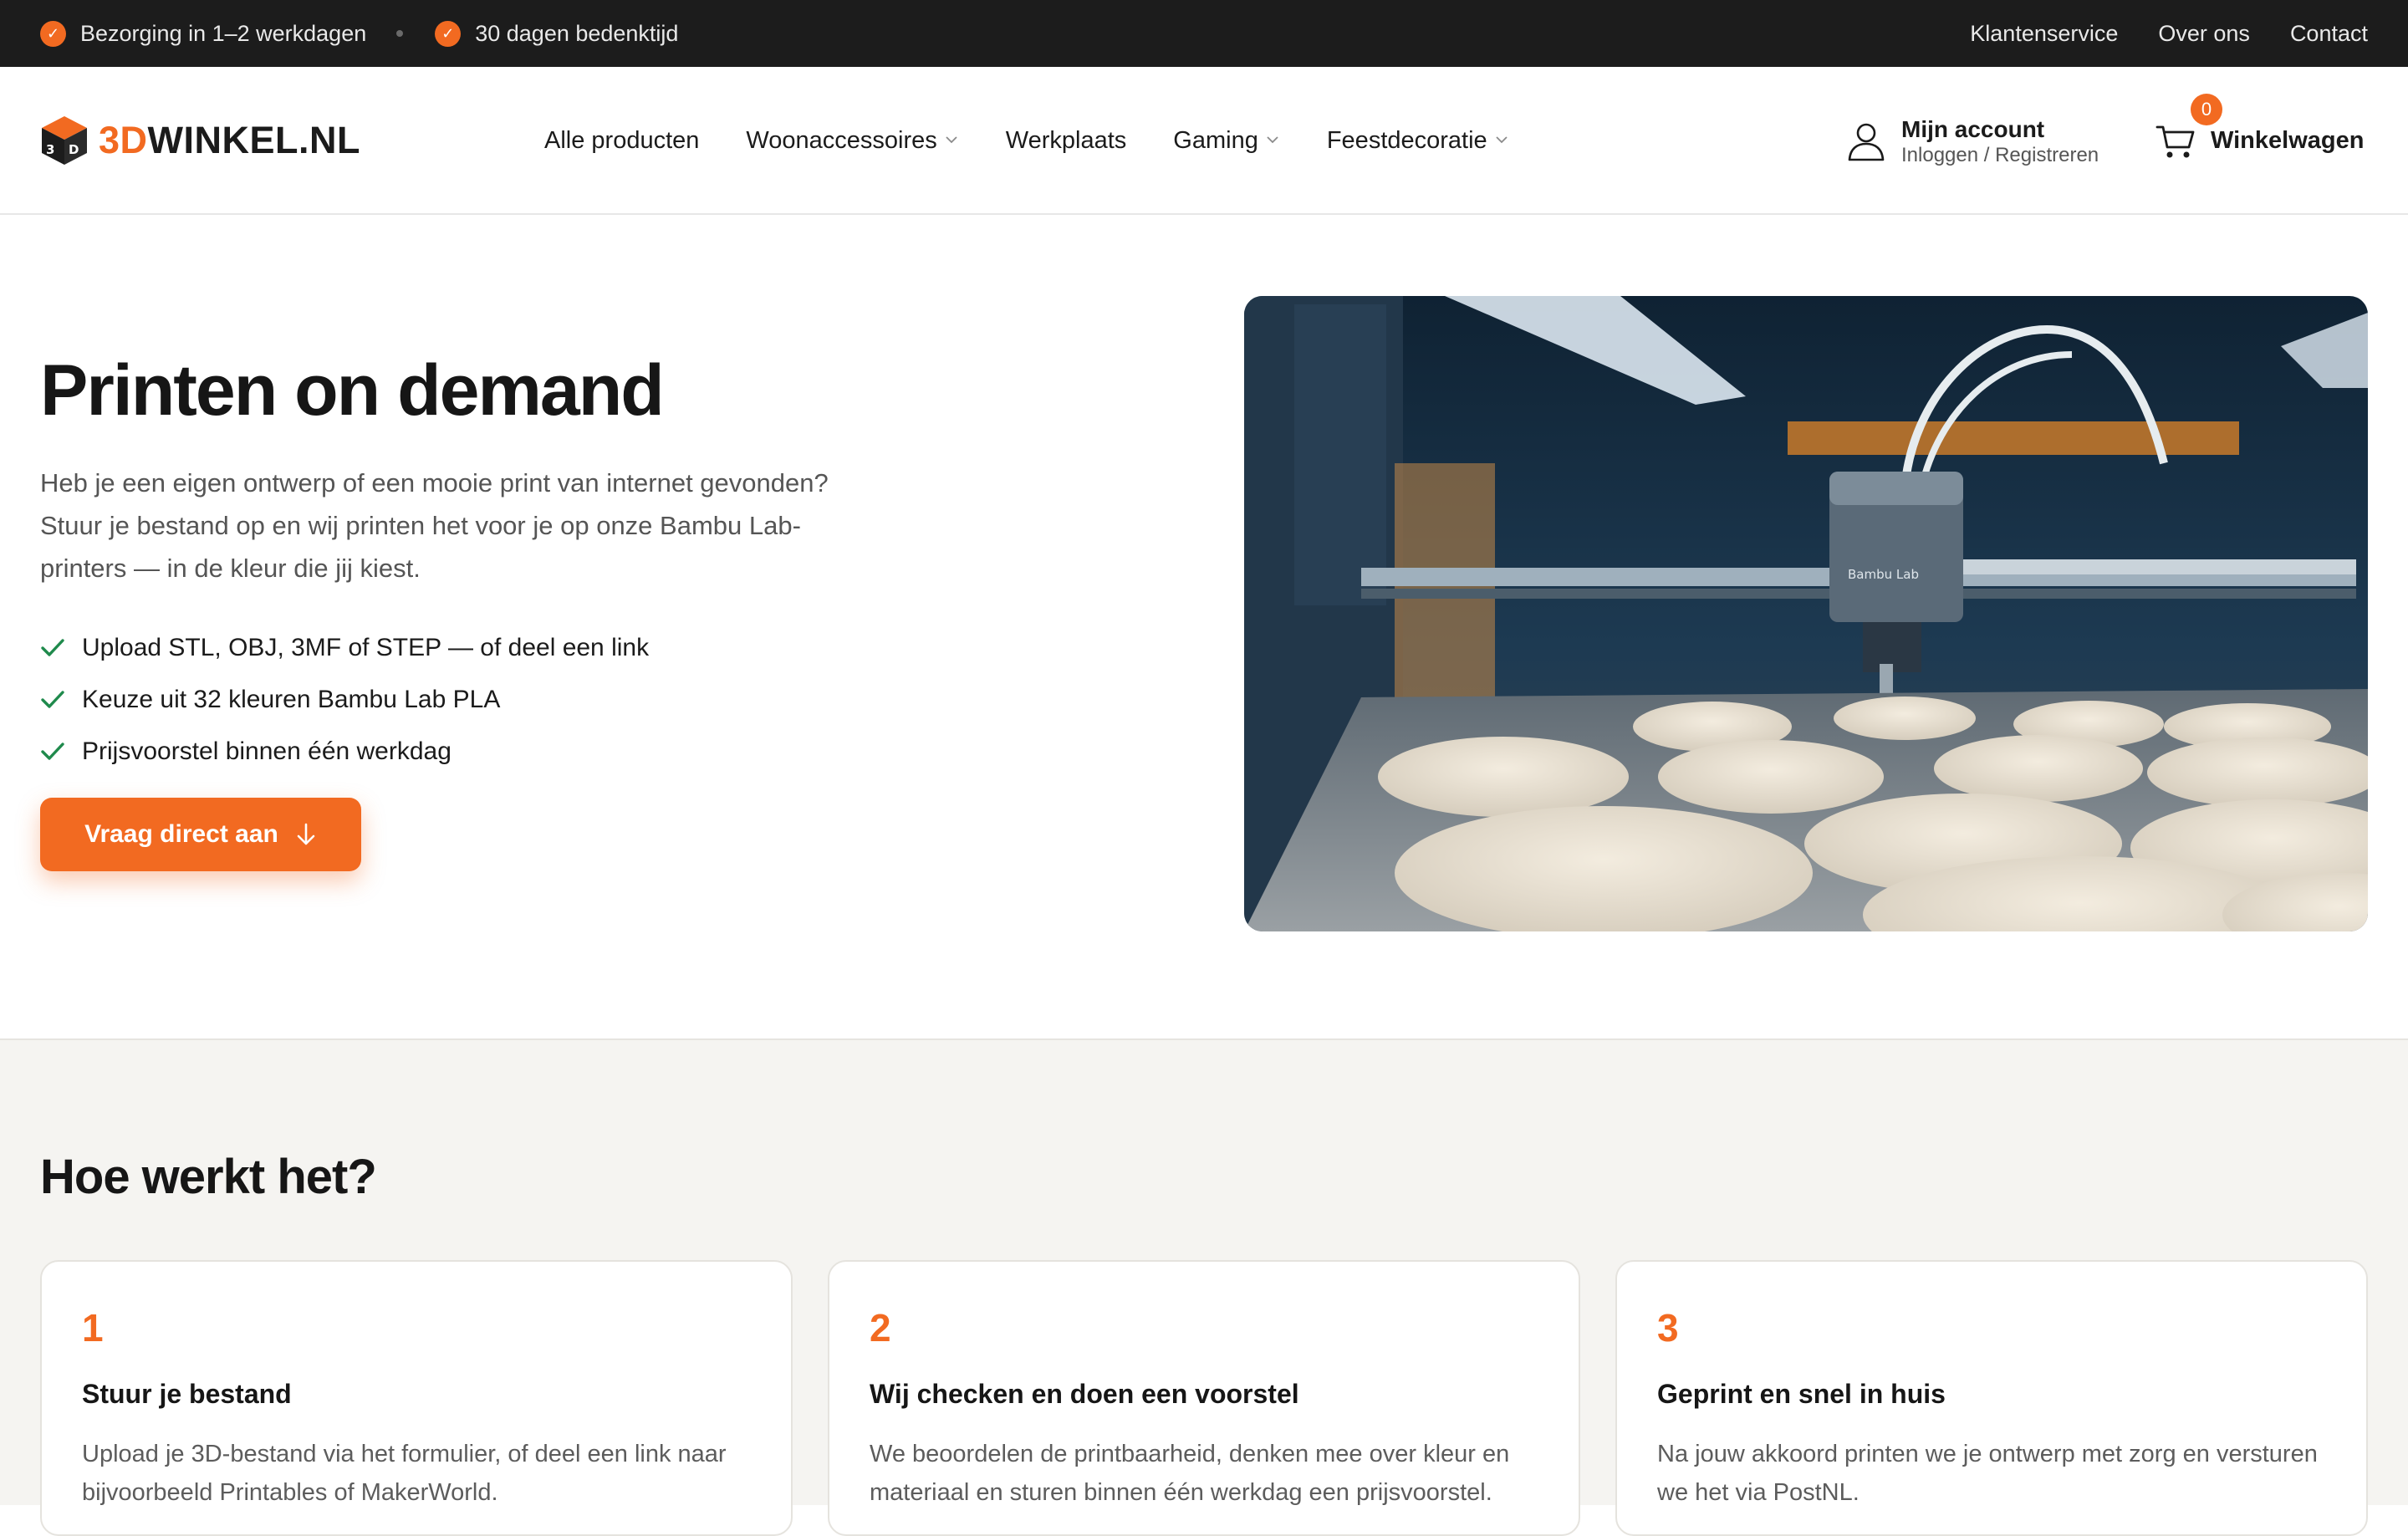  I want to click on logo-wordmark: 3DWINKEL.NL, so click(229, 140).